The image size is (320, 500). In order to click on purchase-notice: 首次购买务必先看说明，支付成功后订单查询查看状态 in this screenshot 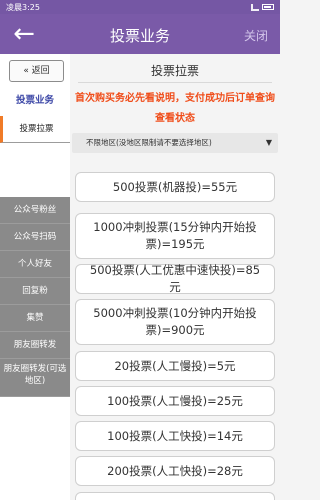, I will do `click(175, 108)`.